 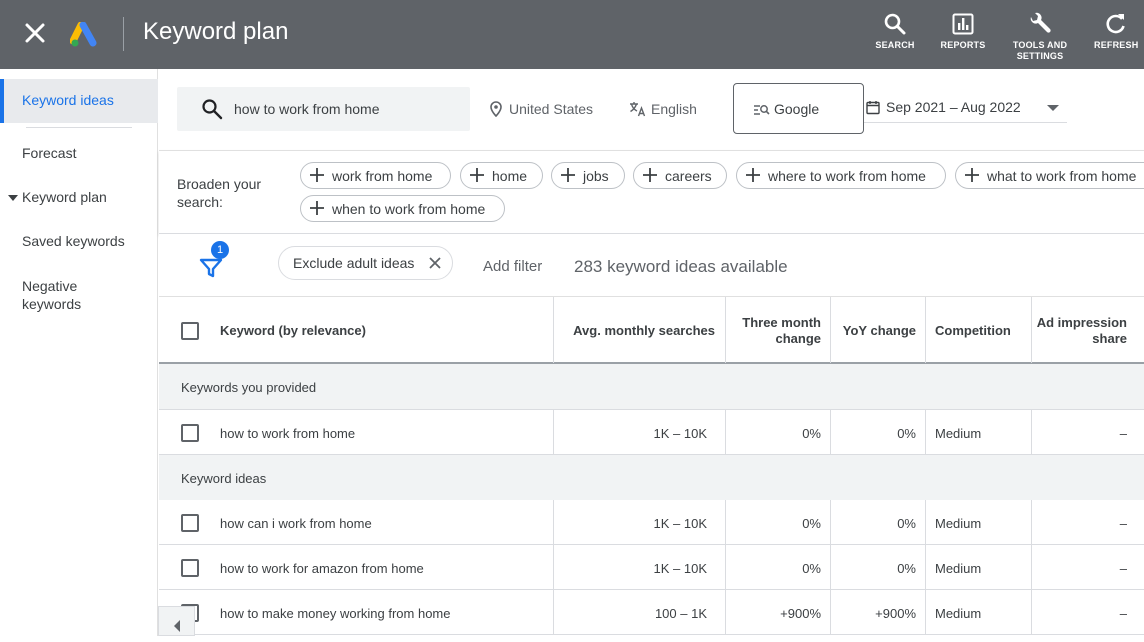 What do you see at coordinates (354, 263) in the screenshot?
I see `exclude-adult-label: Exclude adult ideas` at bounding box center [354, 263].